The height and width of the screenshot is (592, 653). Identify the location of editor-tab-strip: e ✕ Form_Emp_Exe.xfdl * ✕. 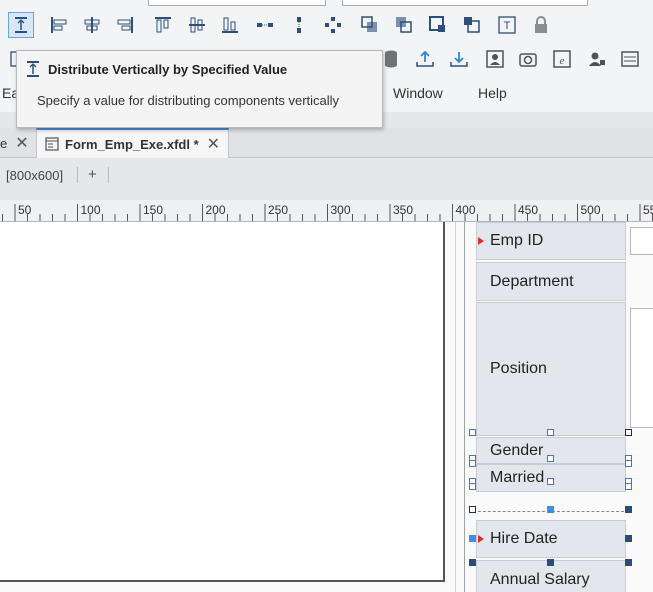
(326, 143).